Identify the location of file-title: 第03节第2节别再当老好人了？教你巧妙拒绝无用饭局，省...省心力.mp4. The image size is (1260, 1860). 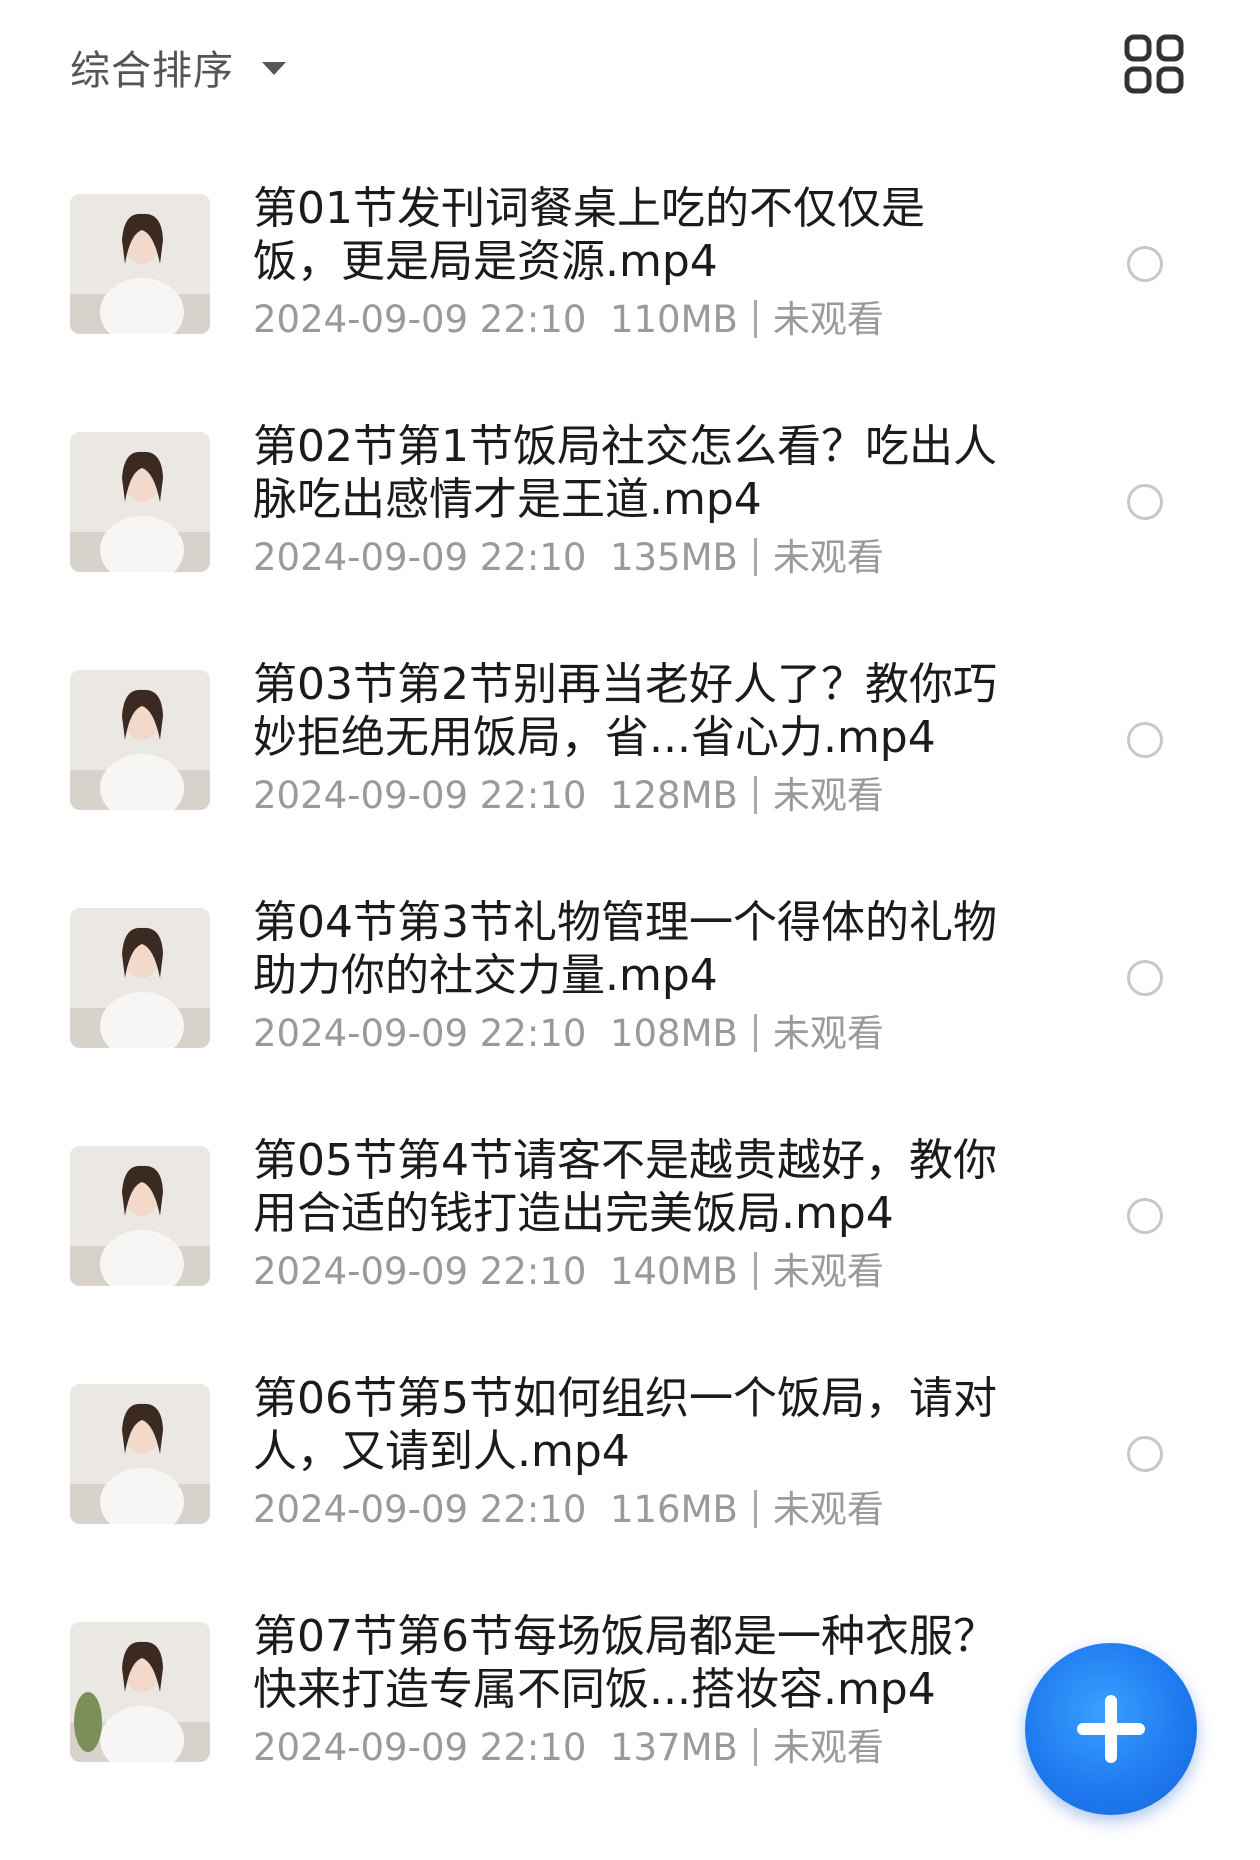
(625, 711).